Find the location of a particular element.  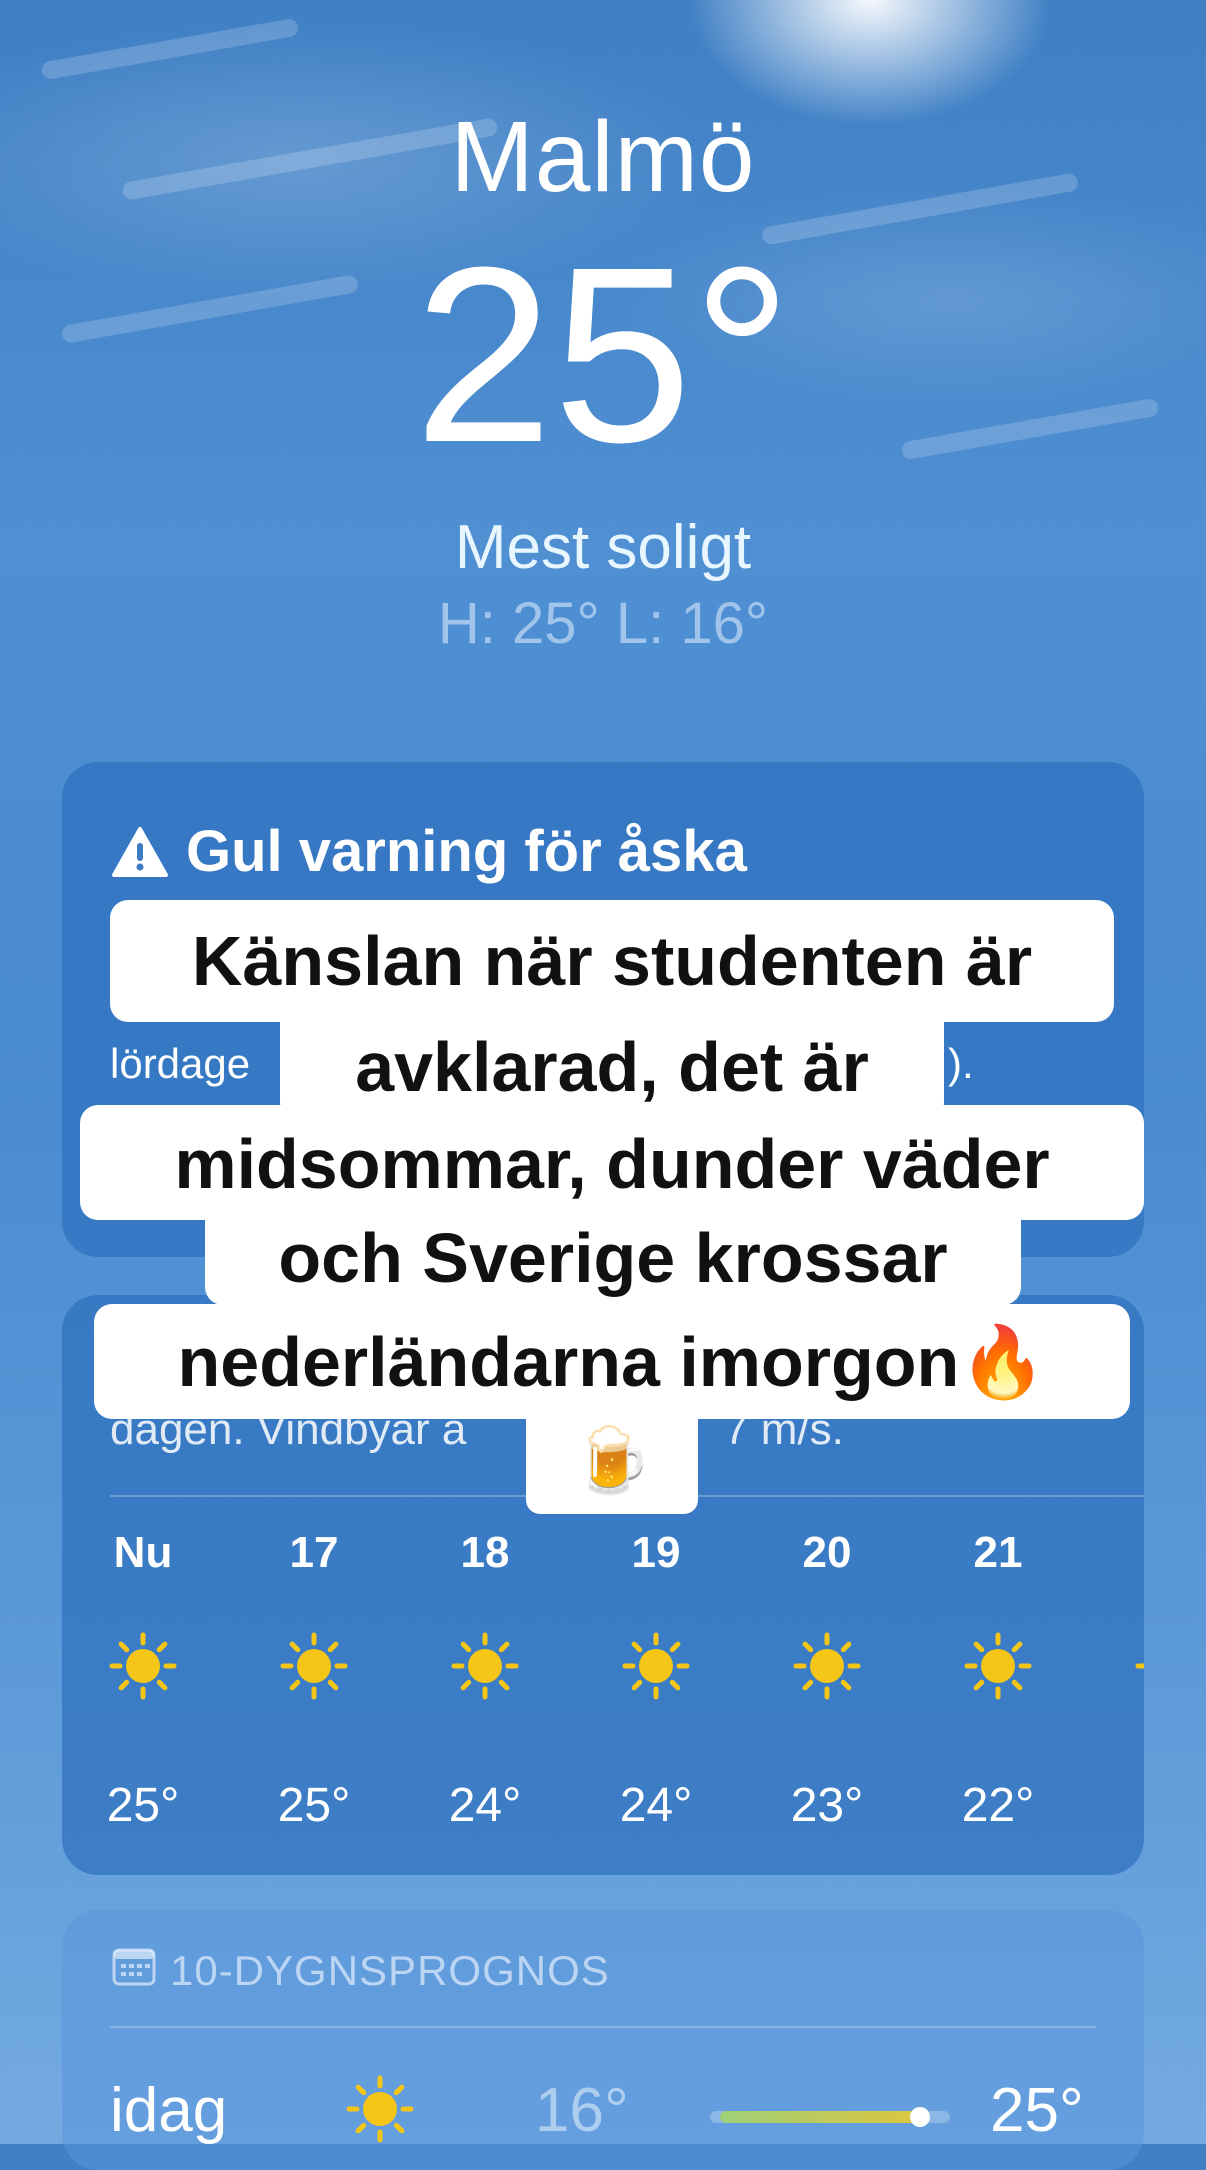

current-temperature: 25° is located at coordinates (603, 354).